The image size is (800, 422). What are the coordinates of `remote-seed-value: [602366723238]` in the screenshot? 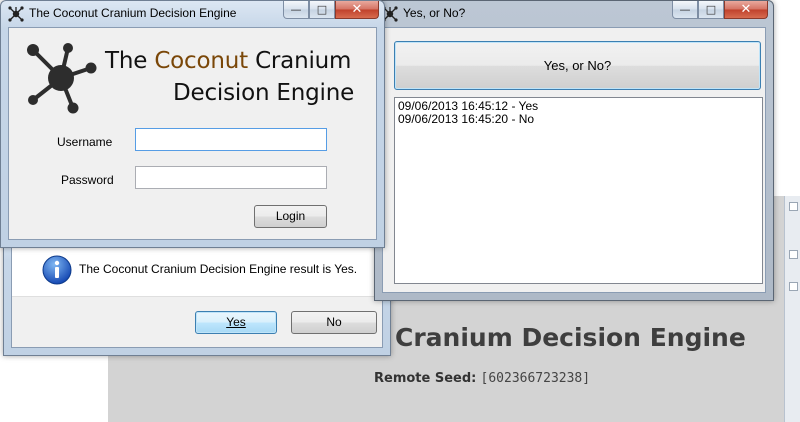 It's located at (535, 378).